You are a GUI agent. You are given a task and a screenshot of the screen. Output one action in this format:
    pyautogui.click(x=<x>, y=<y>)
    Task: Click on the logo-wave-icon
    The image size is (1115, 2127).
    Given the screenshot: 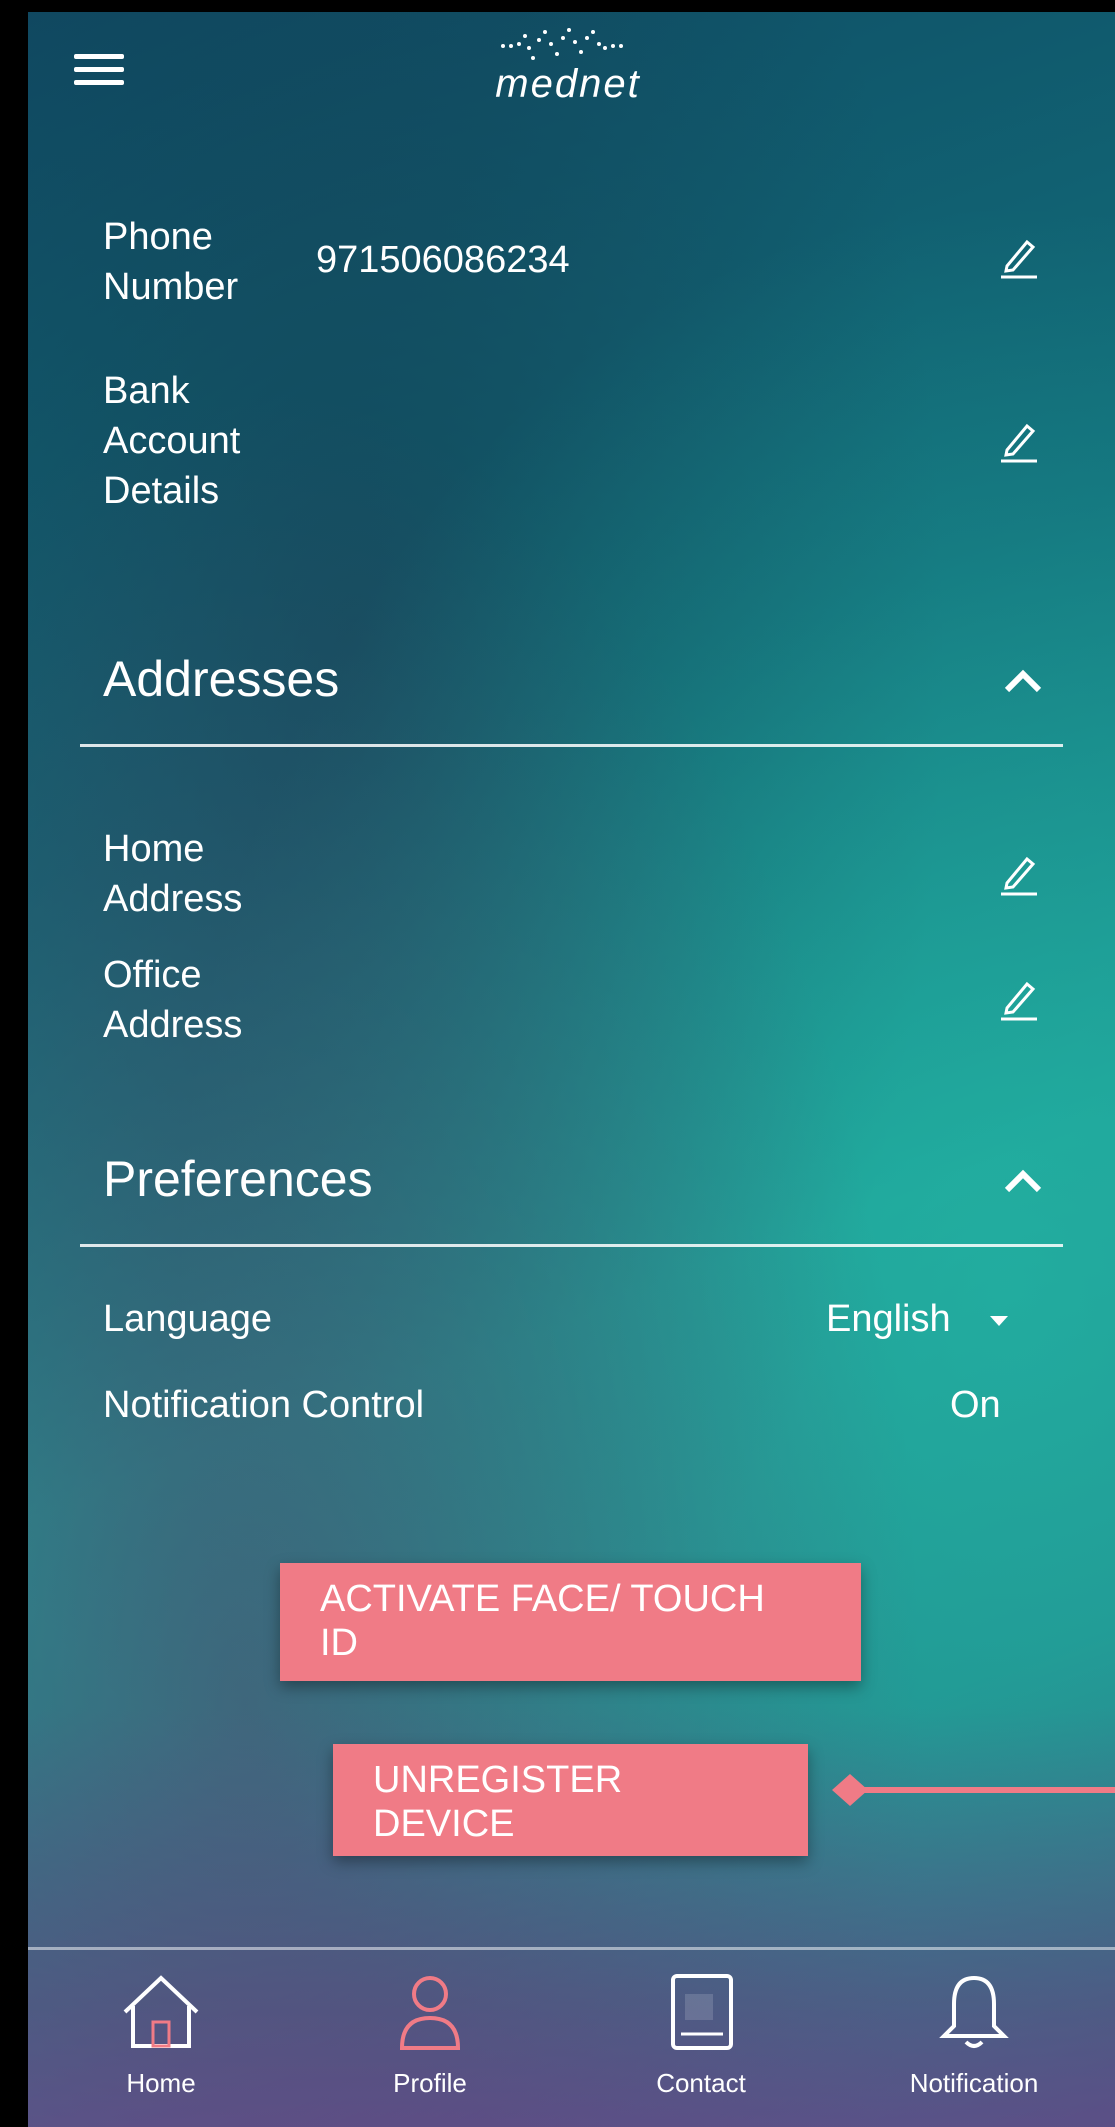 What is the action you would take?
    pyautogui.click(x=562, y=44)
    